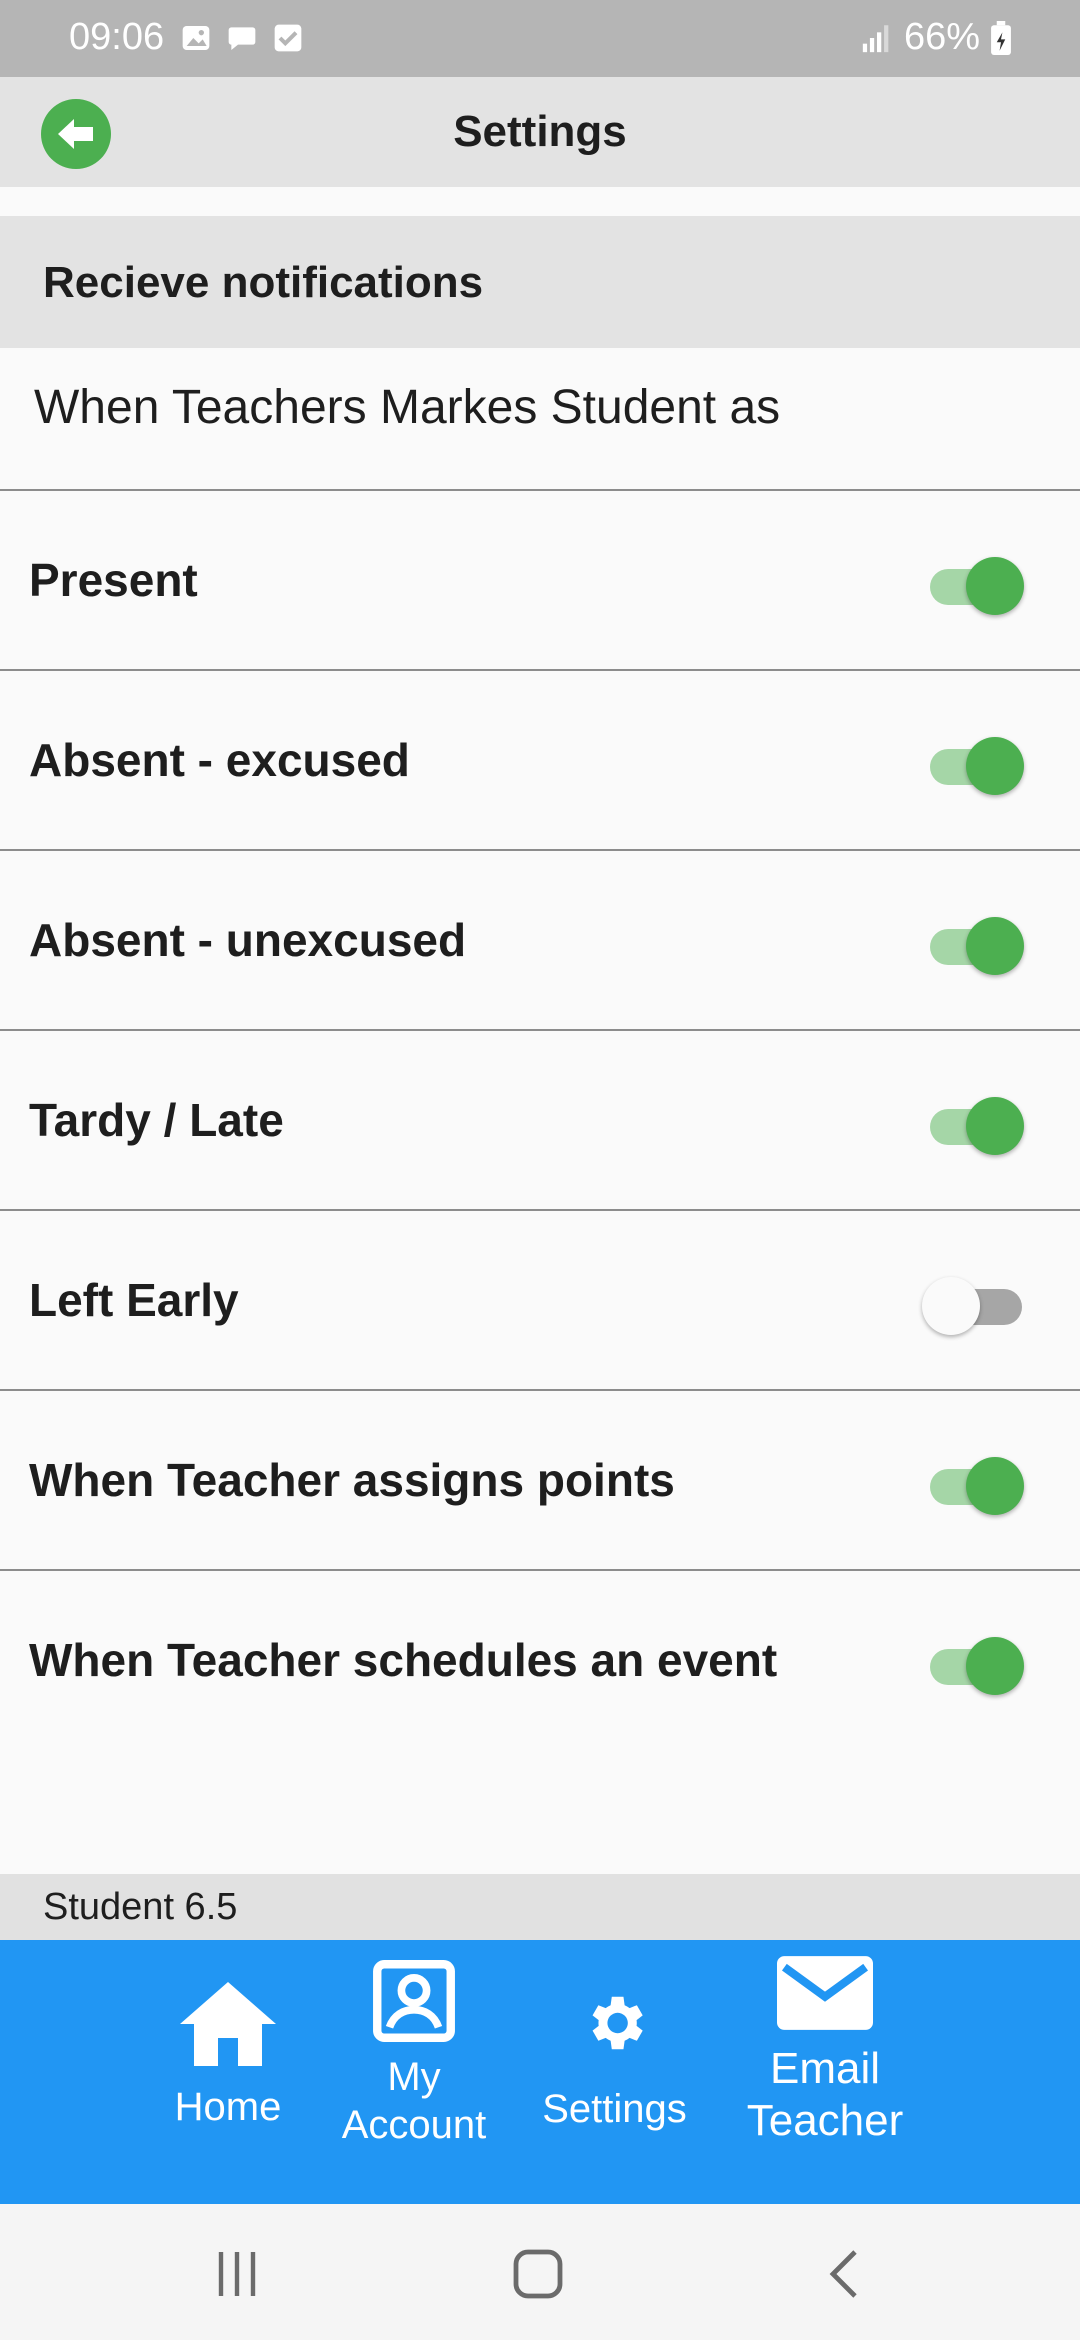  I want to click on setting-row-schedules-event: When Teacher schedules an event, so click(540, 1661).